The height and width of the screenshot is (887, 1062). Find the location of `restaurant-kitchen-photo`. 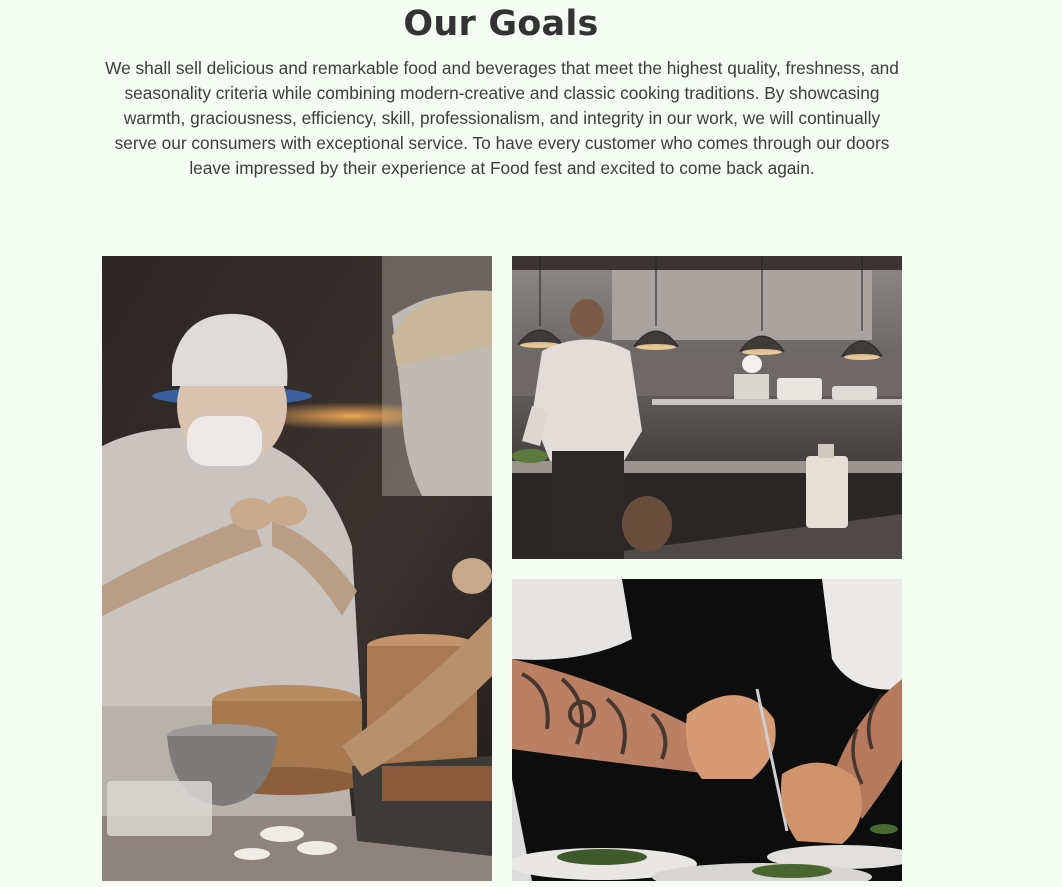

restaurant-kitchen-photo is located at coordinates (707, 407).